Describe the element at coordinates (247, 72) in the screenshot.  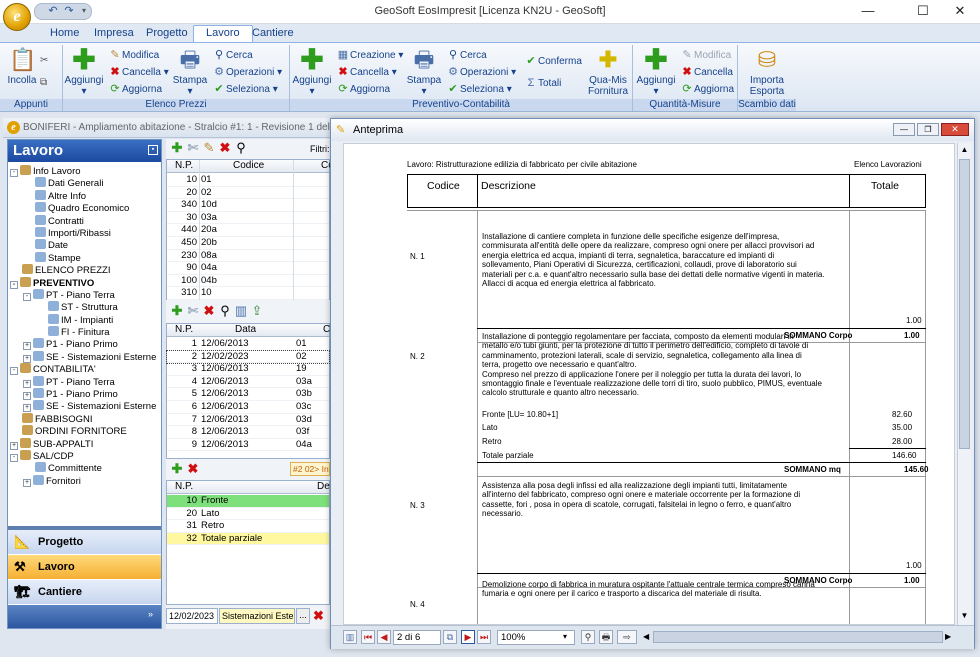
I see `elenco-operations-button: ⚙ Operazioni ▾` at that location.